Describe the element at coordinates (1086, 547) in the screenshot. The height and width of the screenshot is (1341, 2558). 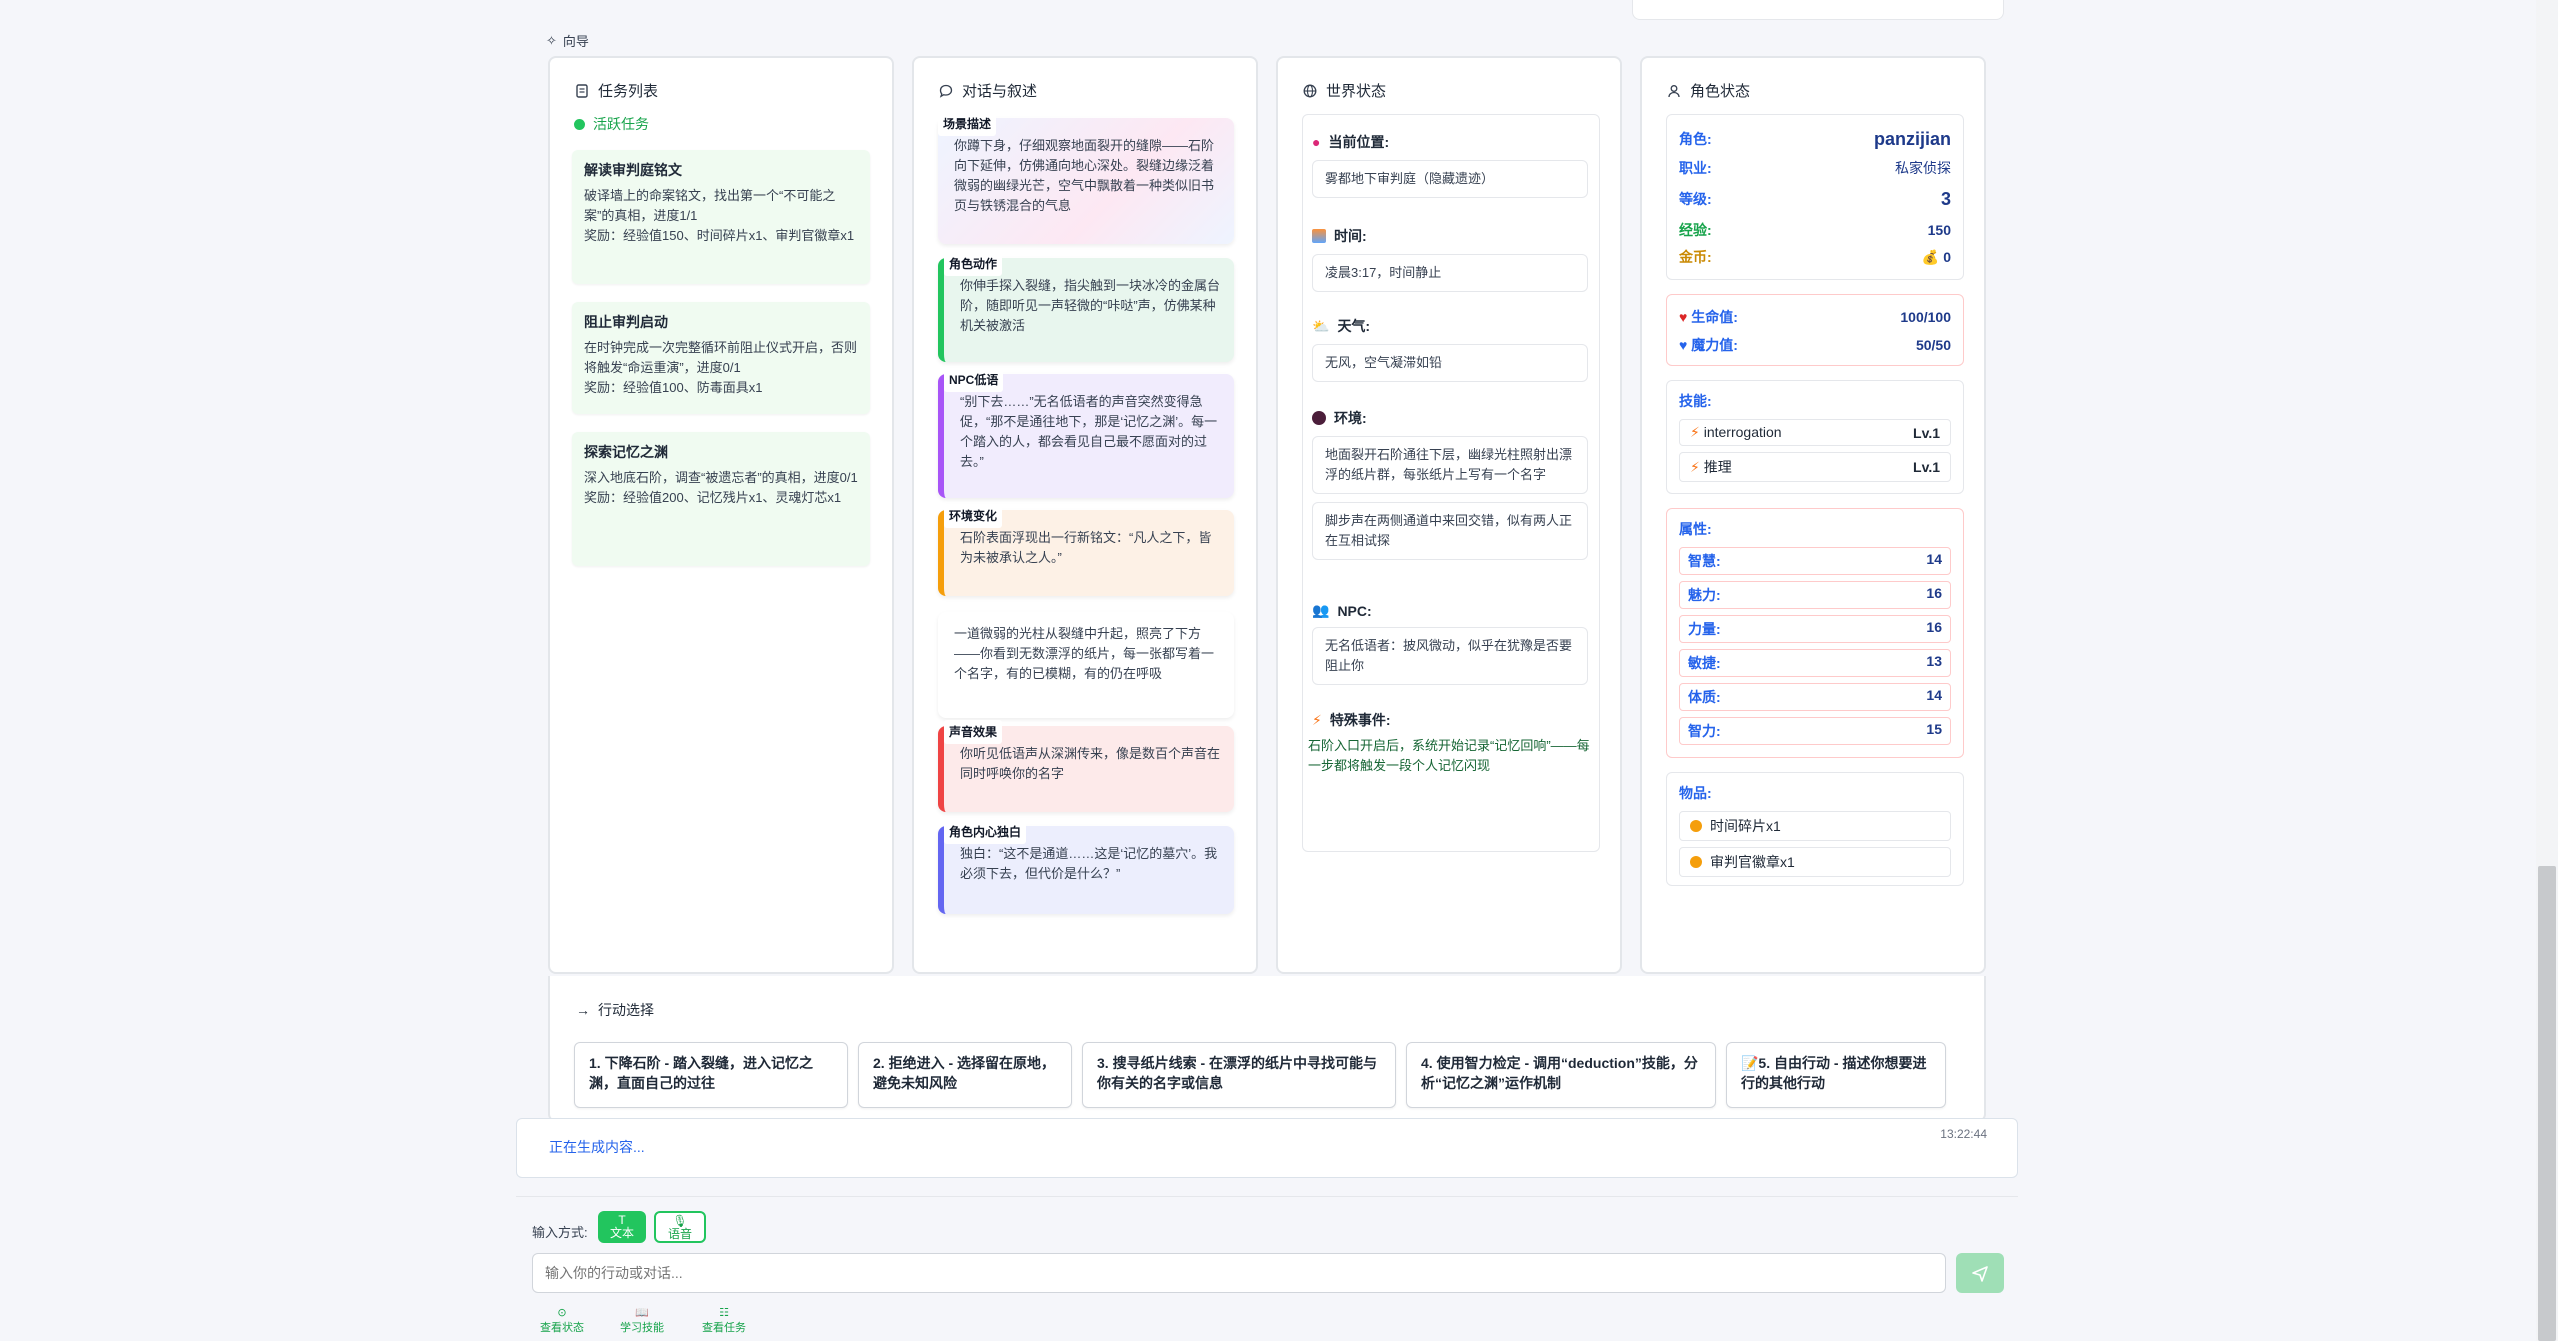
I see `dialog-text: 石阶表面浮现出一行新铭文：“凡人之下，皆为未被承认之人。”` at that location.